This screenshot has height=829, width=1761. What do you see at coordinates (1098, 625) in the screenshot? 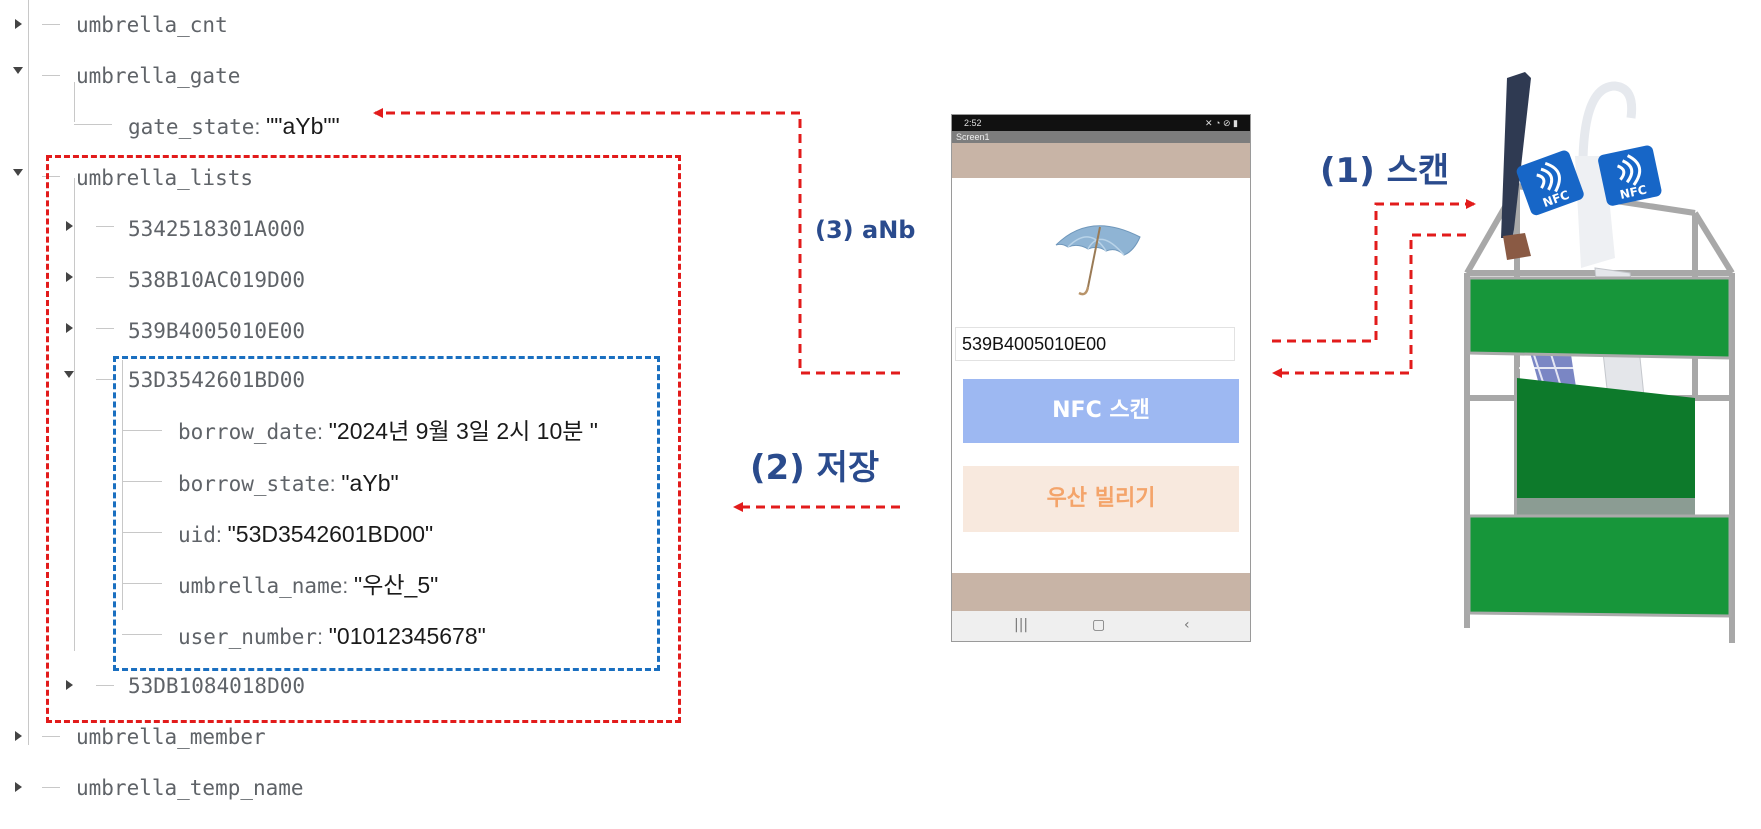
I see `home-icon: ▢` at bounding box center [1098, 625].